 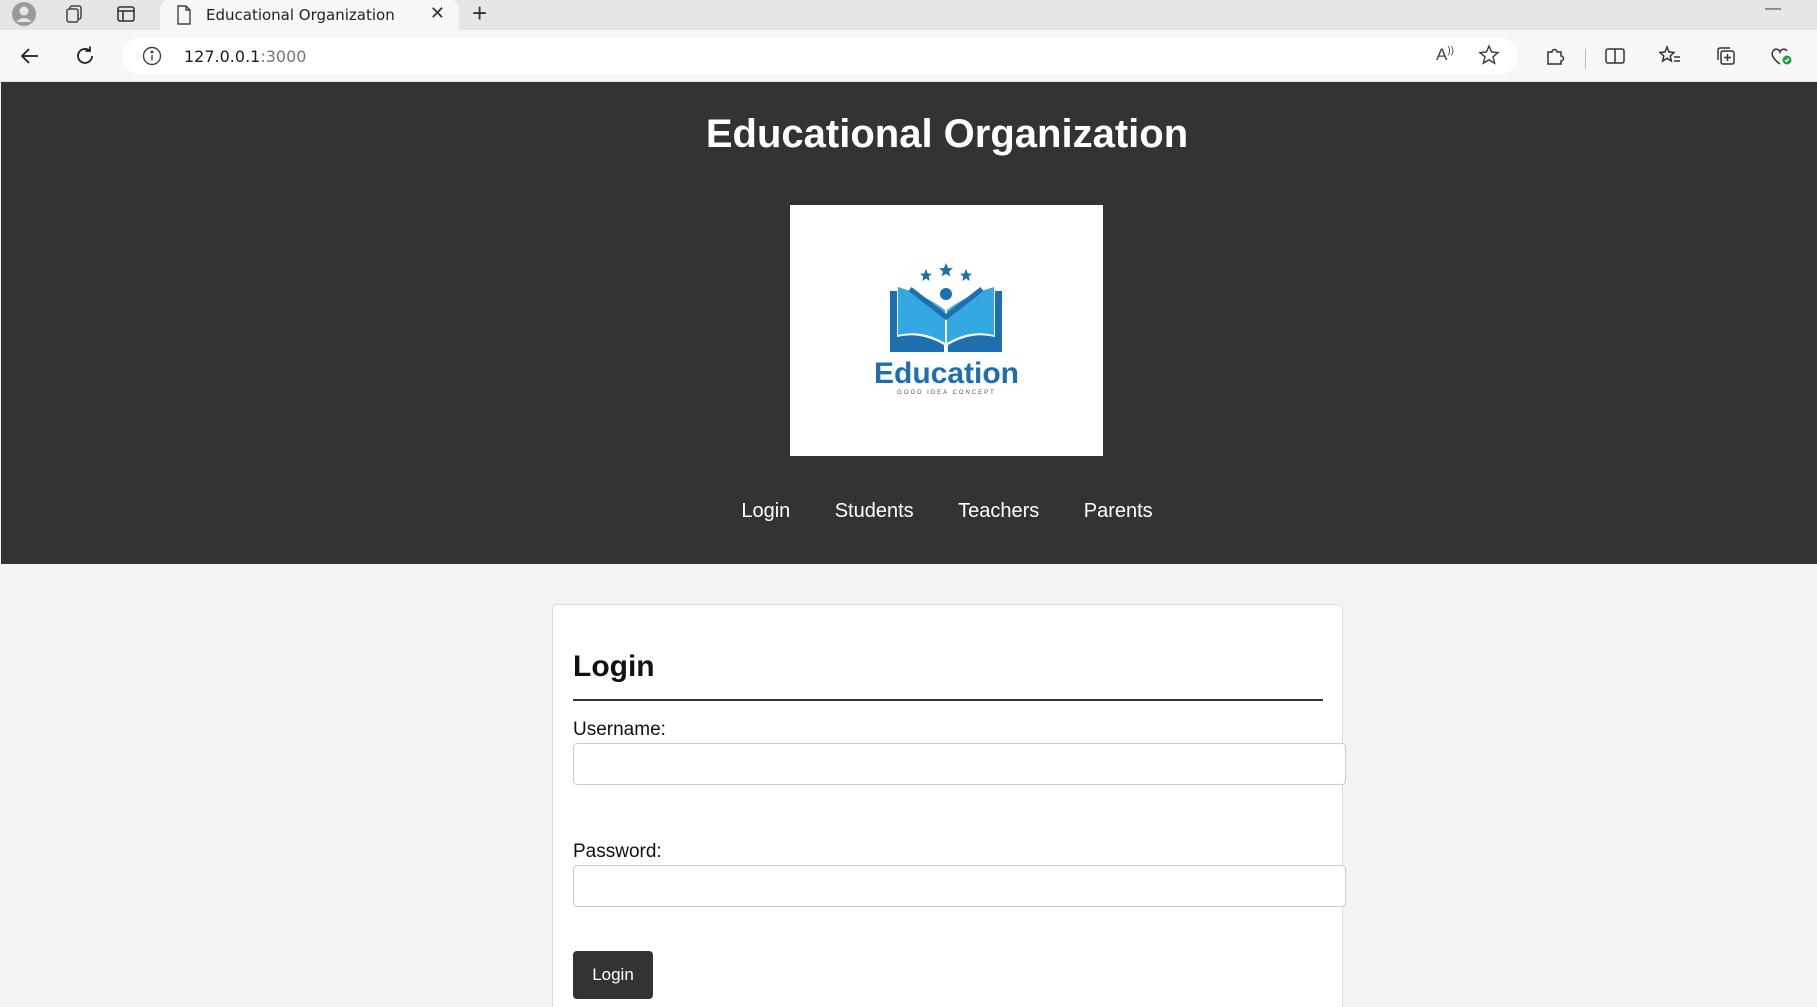 I want to click on minimize-window-icon: —, so click(x=1773, y=9).